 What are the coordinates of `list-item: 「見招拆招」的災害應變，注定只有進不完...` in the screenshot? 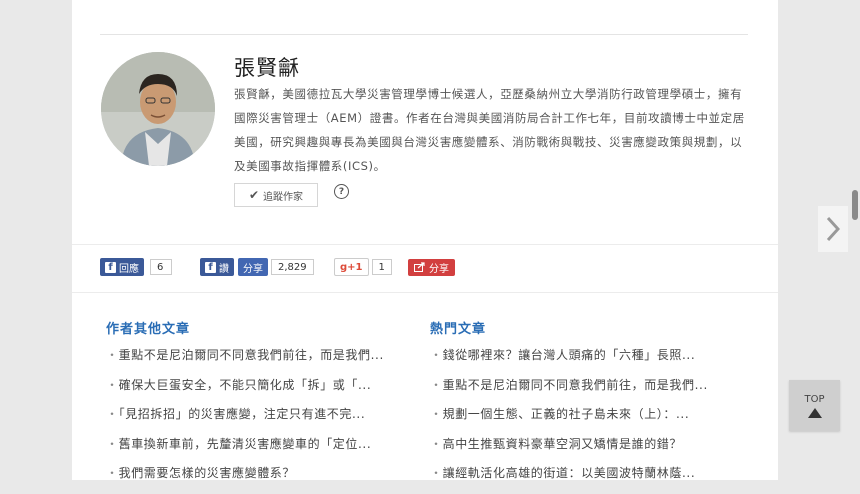 It's located at (256, 420).